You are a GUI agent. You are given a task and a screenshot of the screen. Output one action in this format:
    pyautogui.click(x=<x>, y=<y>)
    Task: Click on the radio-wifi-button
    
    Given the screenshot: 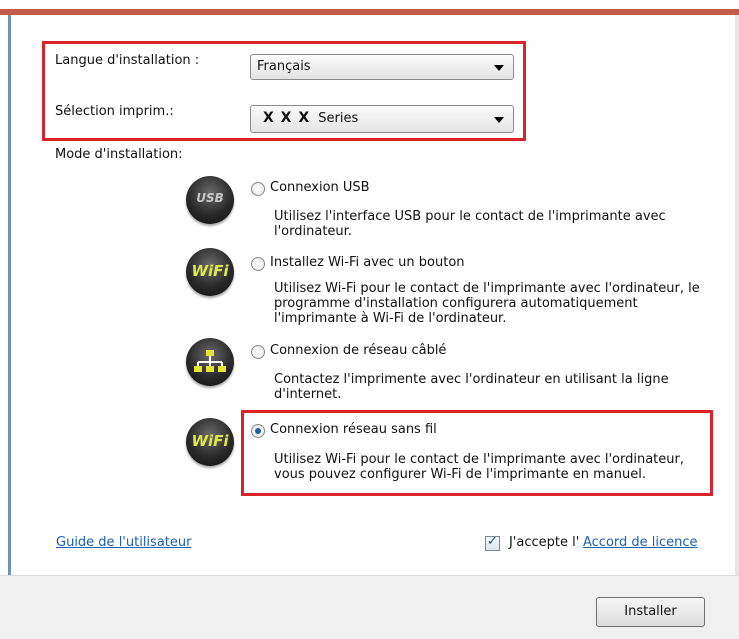 What is the action you would take?
    pyautogui.click(x=258, y=264)
    